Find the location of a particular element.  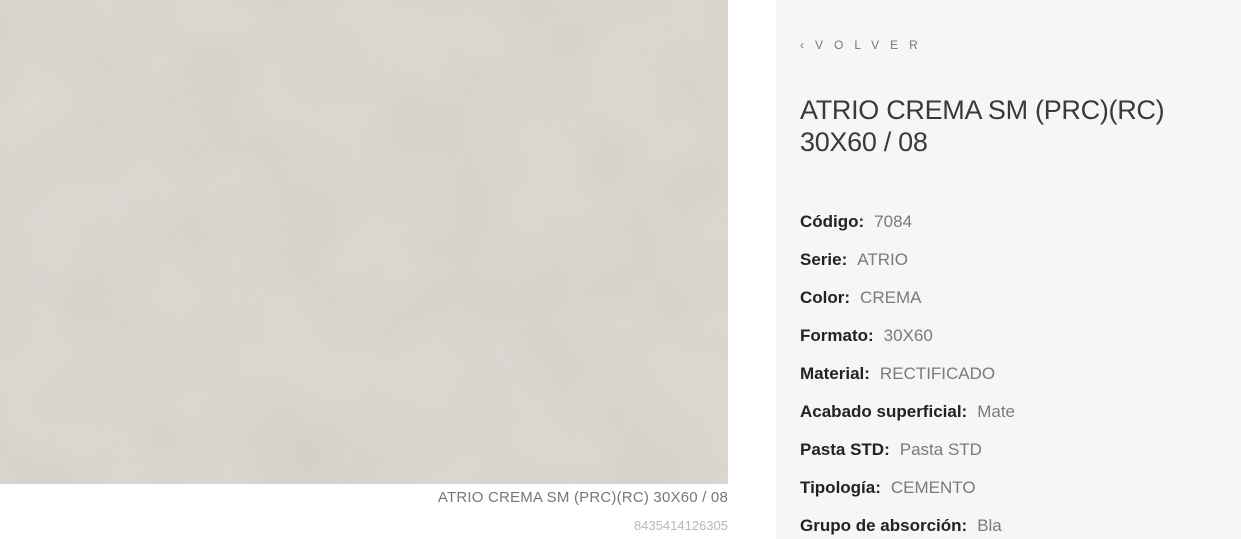

back-link-label: VOLVER is located at coordinates (872, 45).